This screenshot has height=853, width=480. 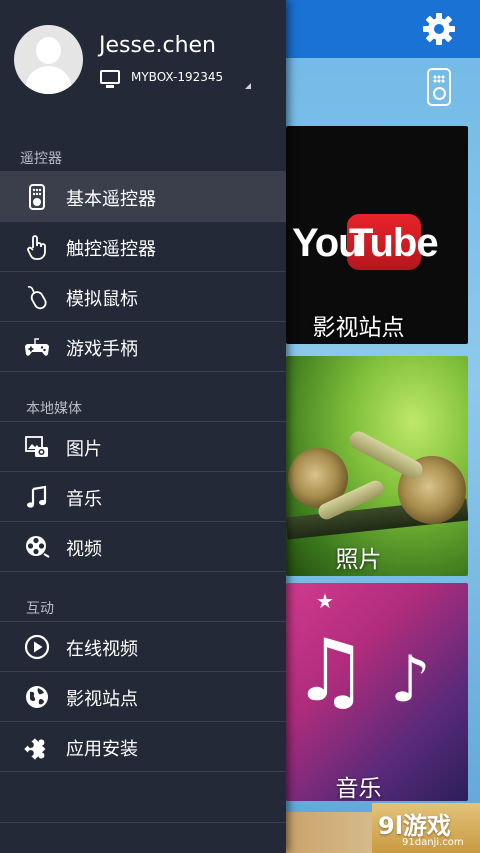 What do you see at coordinates (439, 79) in the screenshot?
I see `remote-buttons` at bounding box center [439, 79].